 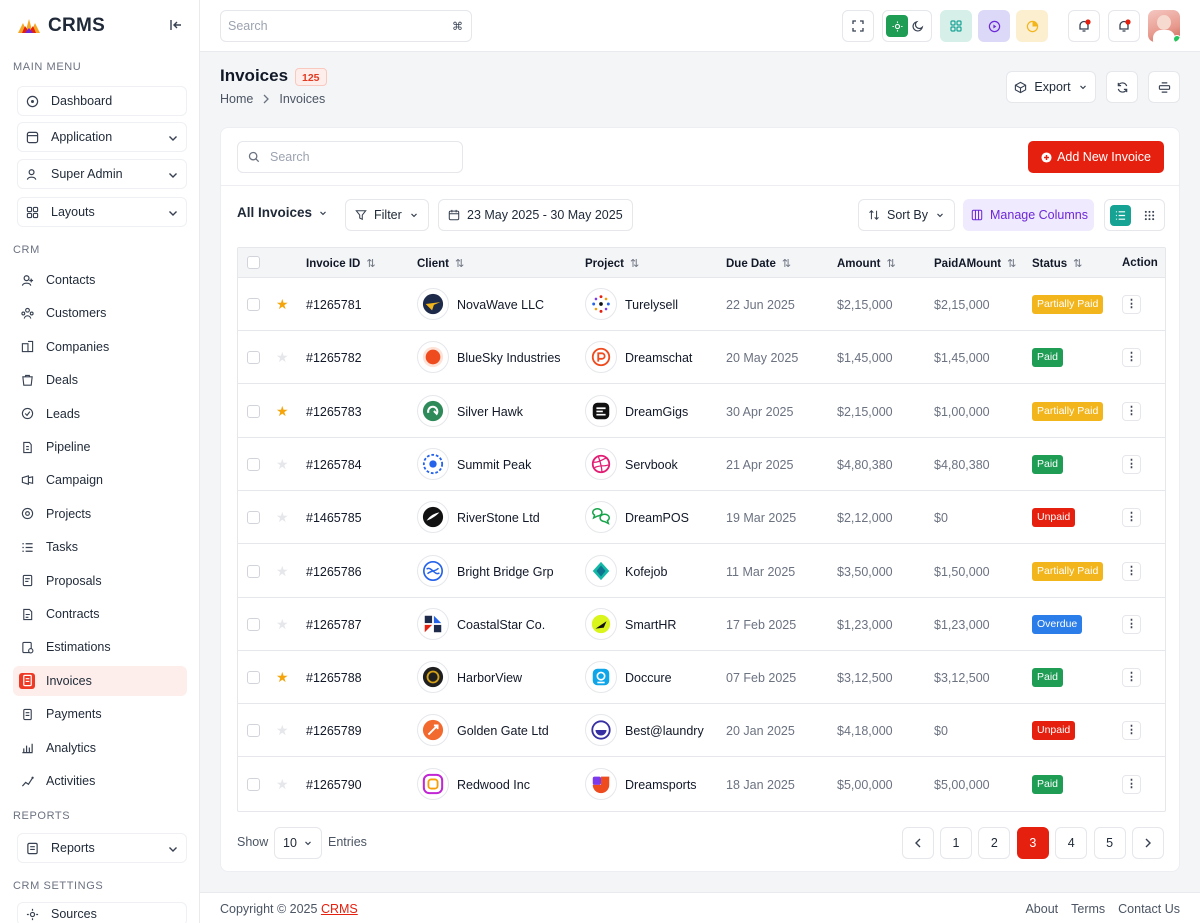 I want to click on header-client: Client ⇅, so click(x=440, y=264).